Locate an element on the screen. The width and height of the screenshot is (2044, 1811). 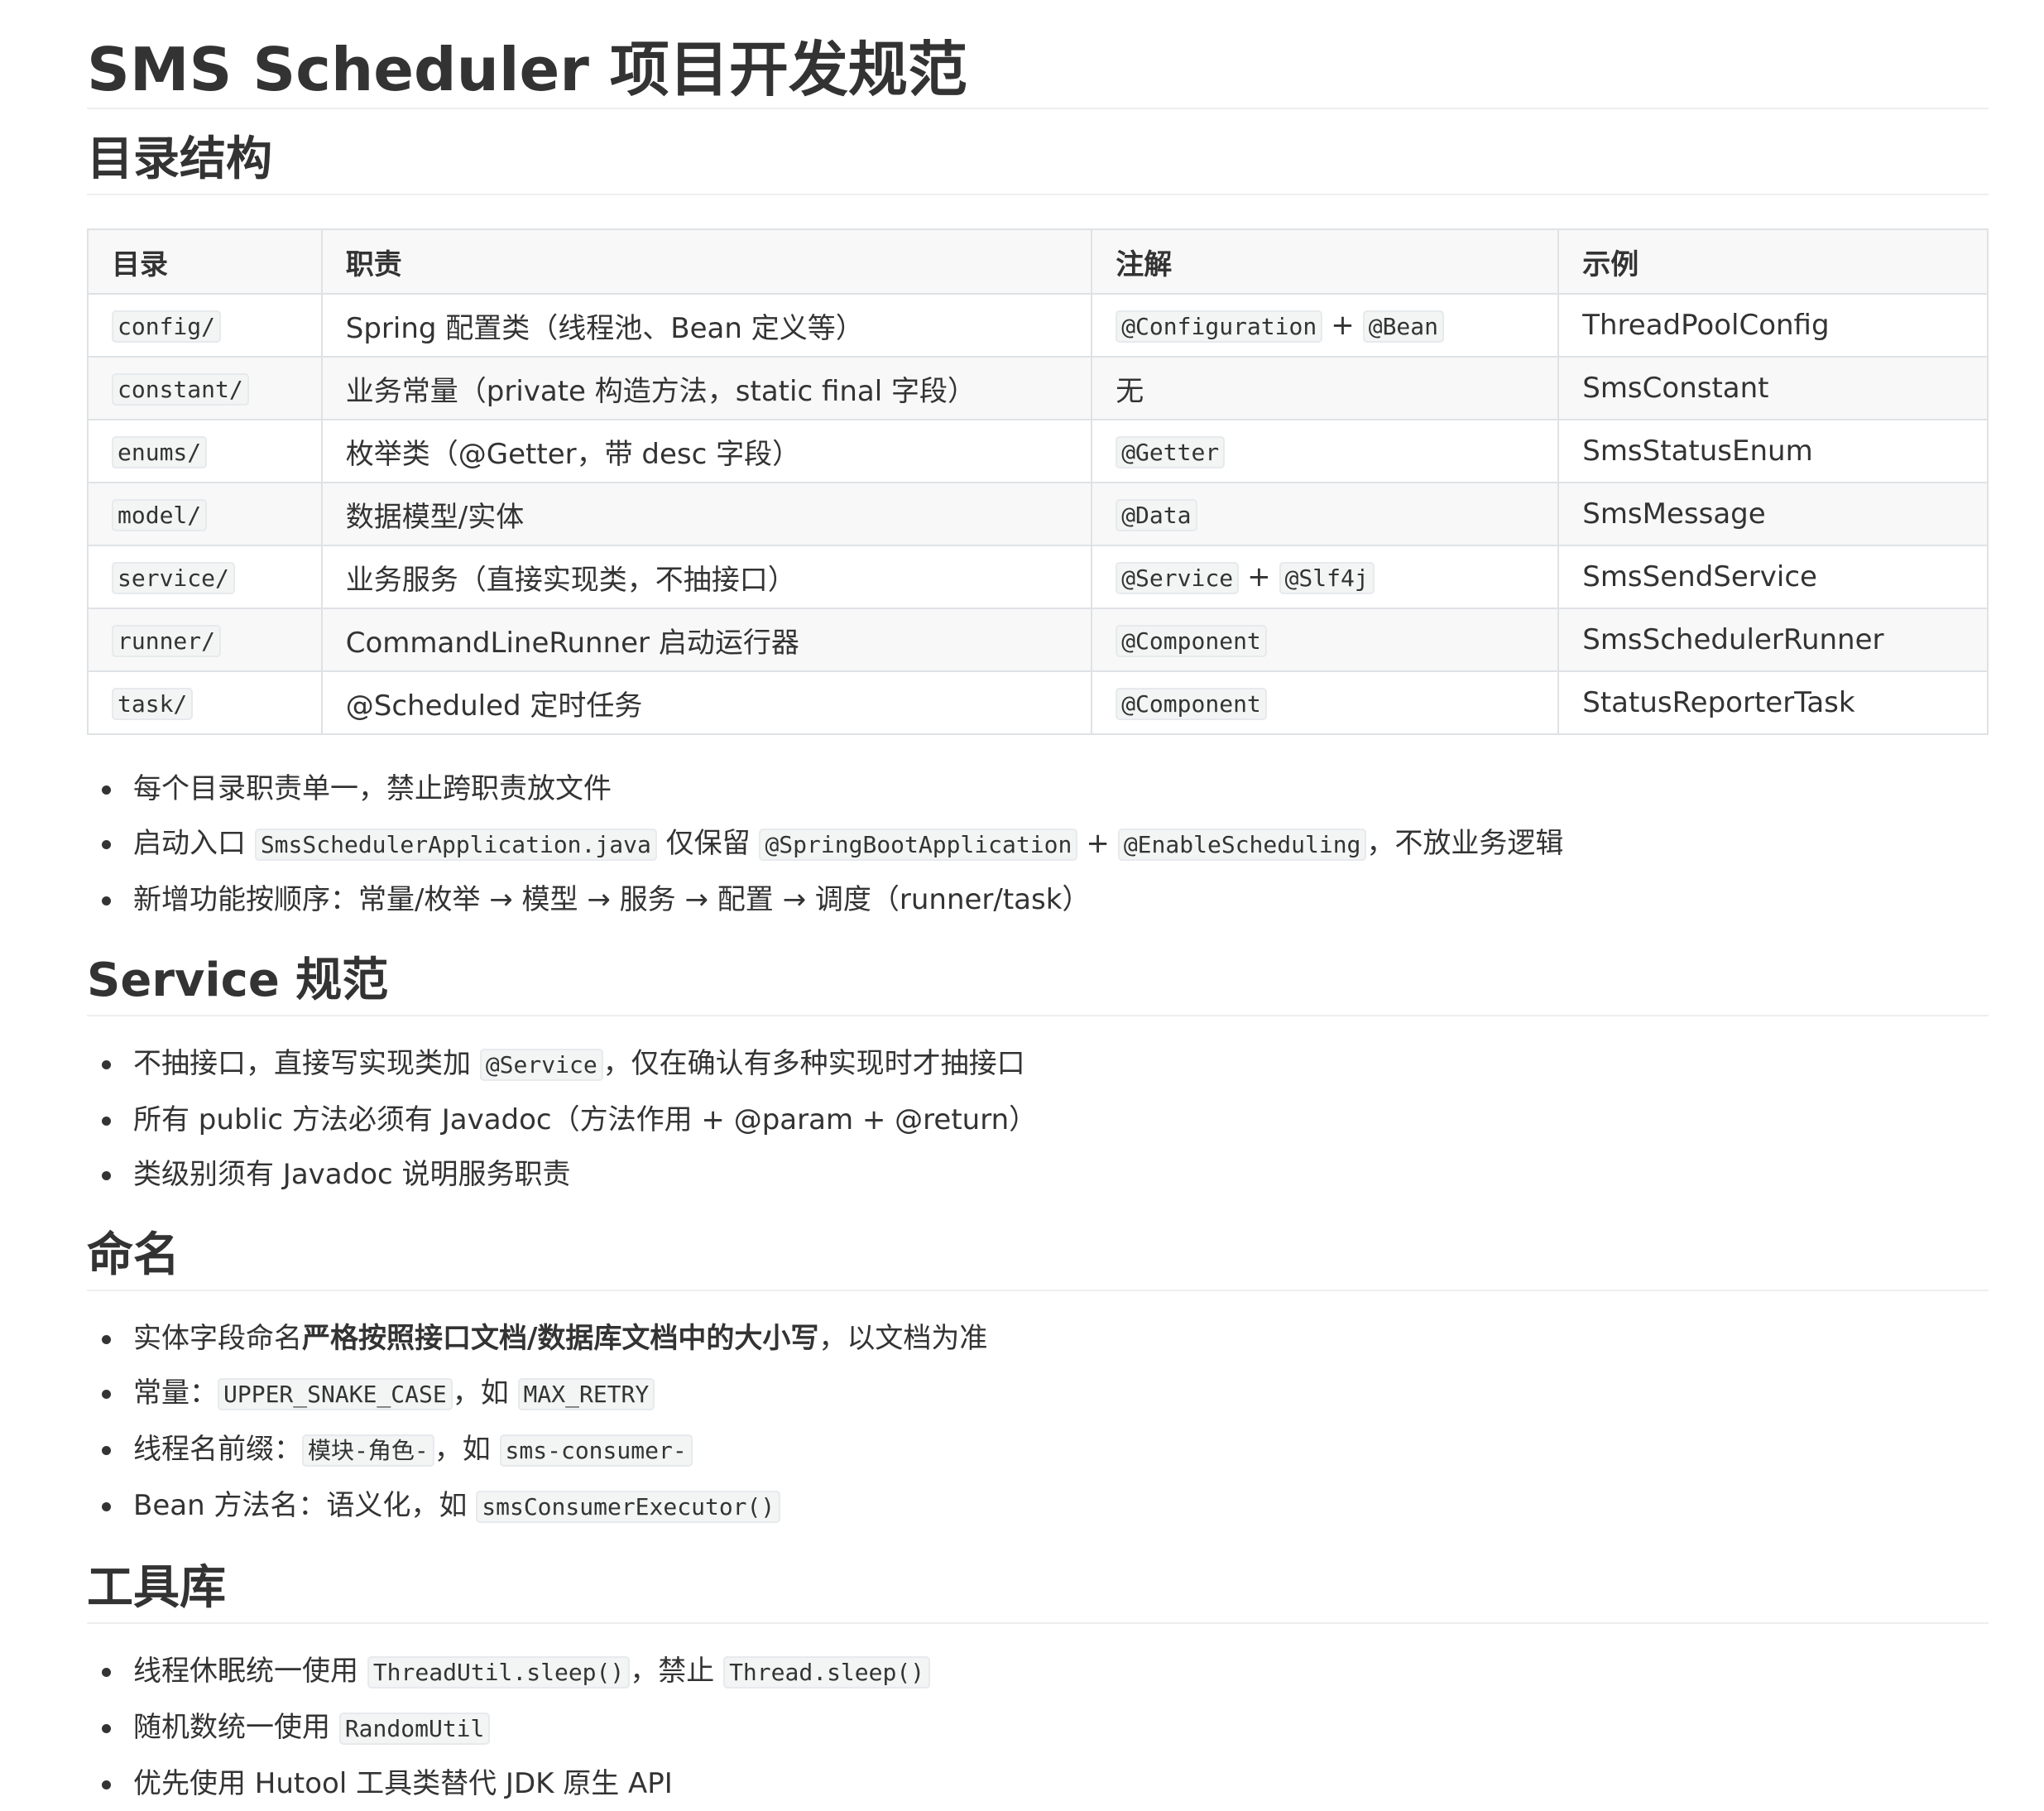
inline-code: 模块-角色- is located at coordinates (368, 1450).